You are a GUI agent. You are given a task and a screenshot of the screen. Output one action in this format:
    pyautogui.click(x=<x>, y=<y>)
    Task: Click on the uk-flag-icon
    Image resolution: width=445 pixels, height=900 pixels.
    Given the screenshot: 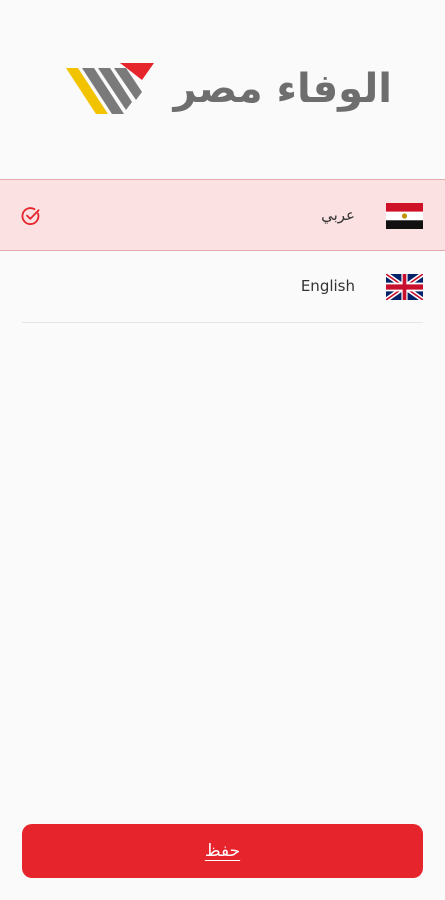 What is the action you would take?
    pyautogui.click(x=404, y=287)
    